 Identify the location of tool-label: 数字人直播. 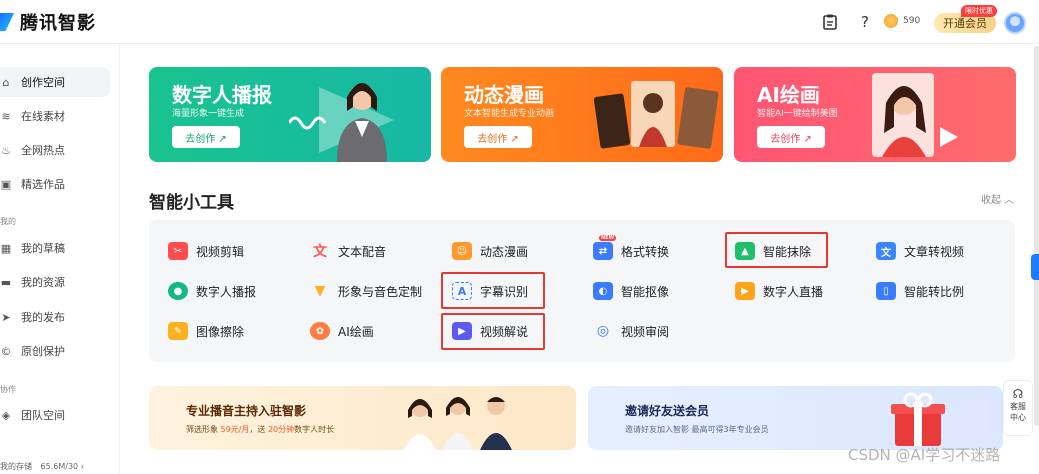
(793, 291).